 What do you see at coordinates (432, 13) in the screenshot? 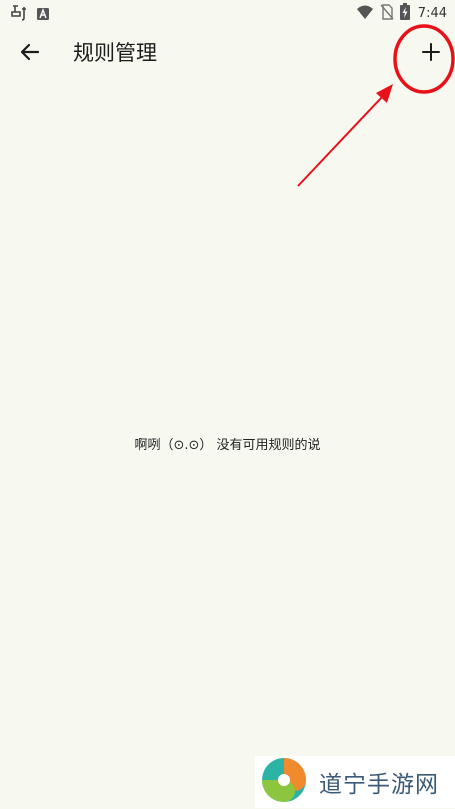
I see `status-time: 7:44` at bounding box center [432, 13].